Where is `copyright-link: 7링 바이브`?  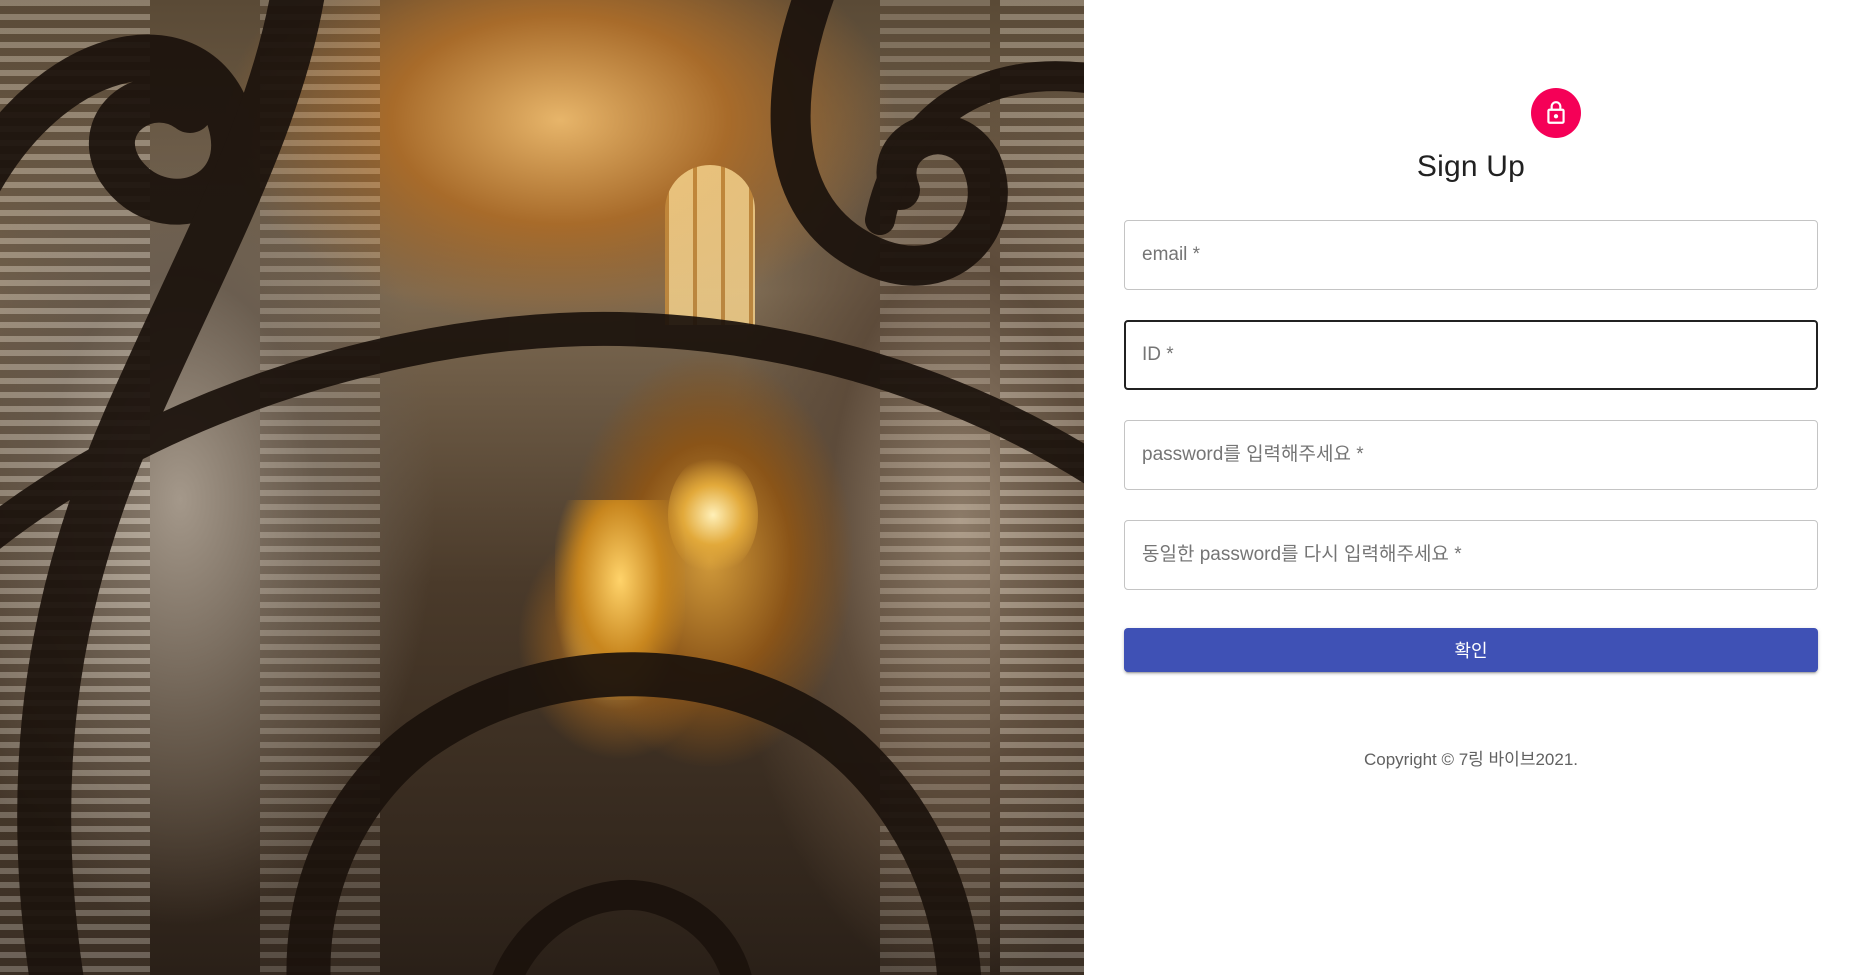
copyright-link: 7링 바이브 is located at coordinates (1497, 759).